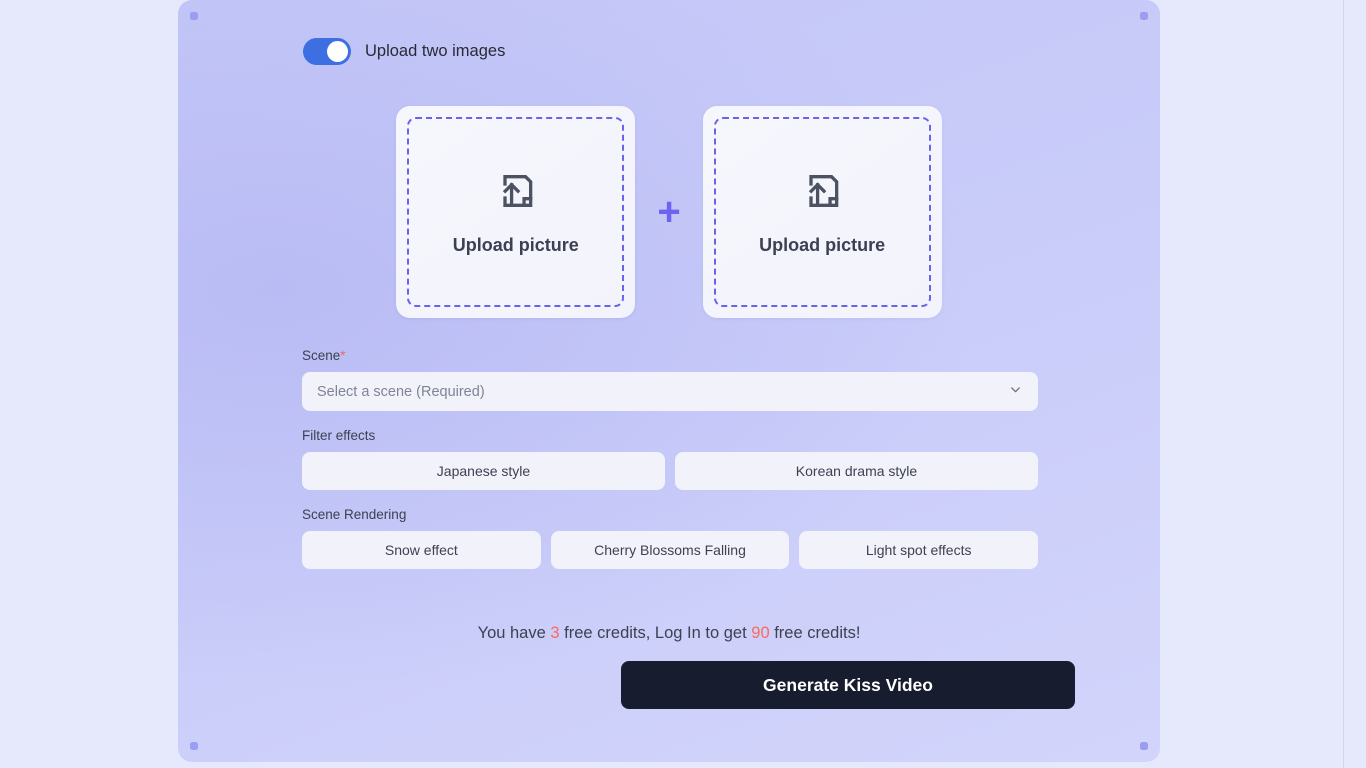  Describe the element at coordinates (1144, 16) in the screenshot. I see `corner-dot-top-right` at that location.